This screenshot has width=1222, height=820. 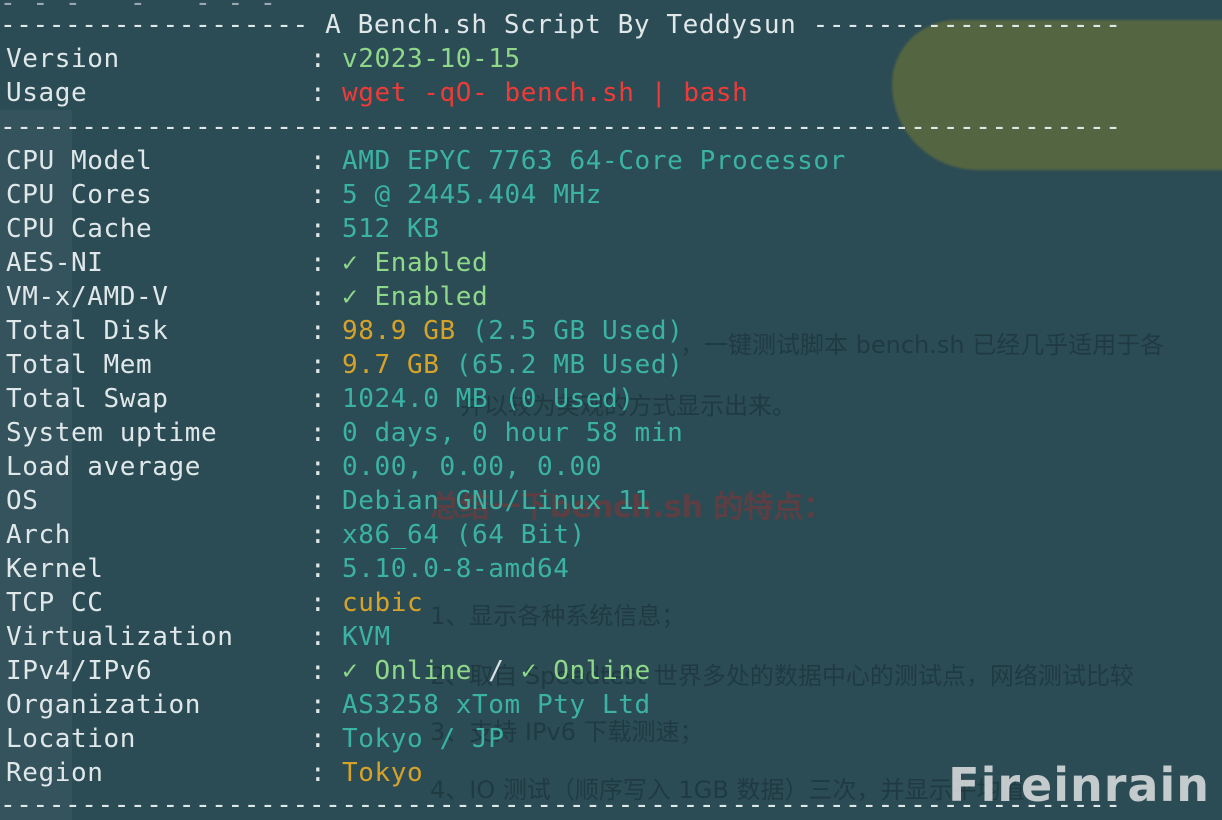 I want to click on meta-value-group: wget -qO- bench.sh | bash, so click(x=545, y=93).